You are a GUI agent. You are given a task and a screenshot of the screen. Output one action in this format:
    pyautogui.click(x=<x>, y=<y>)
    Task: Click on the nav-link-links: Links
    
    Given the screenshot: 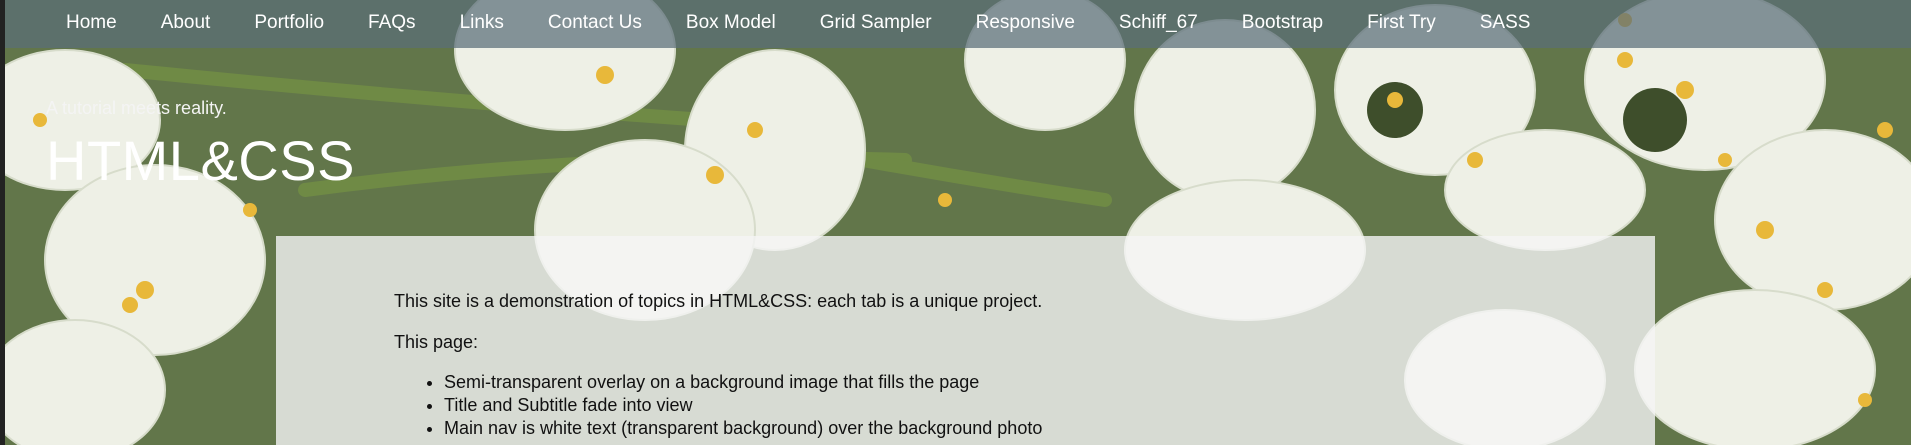 What is the action you would take?
    pyautogui.click(x=482, y=24)
    